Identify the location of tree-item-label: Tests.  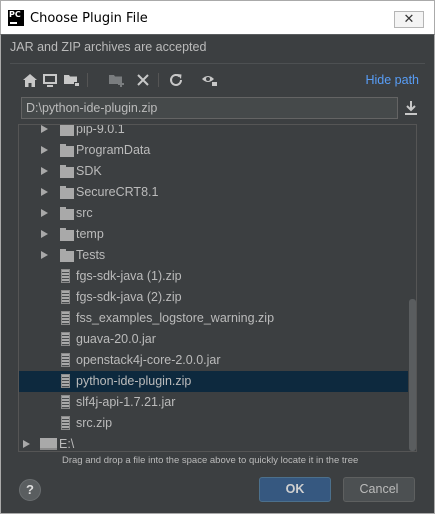
(91, 255).